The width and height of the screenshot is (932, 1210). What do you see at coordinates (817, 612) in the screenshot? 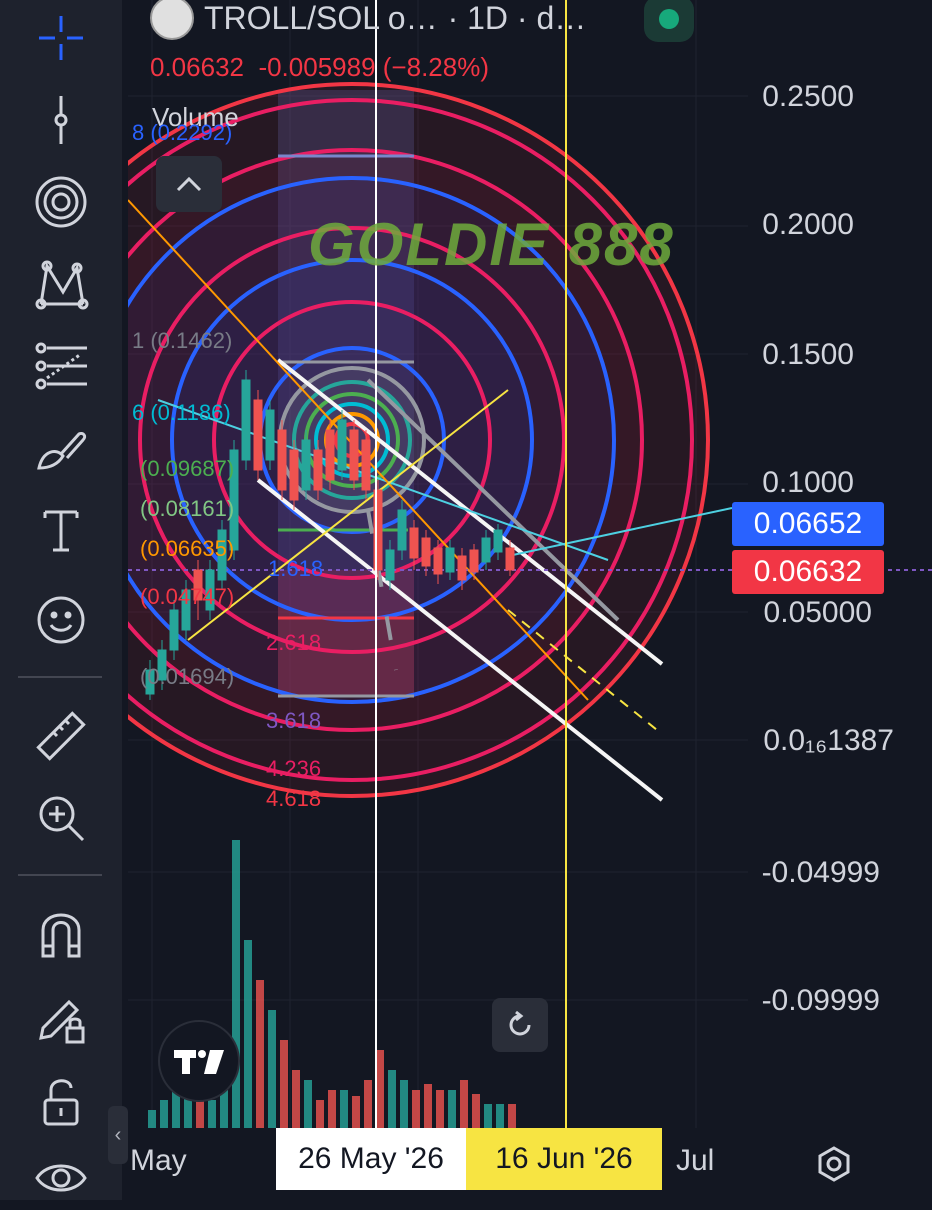
I see `price-axis-label: 0.05000` at bounding box center [817, 612].